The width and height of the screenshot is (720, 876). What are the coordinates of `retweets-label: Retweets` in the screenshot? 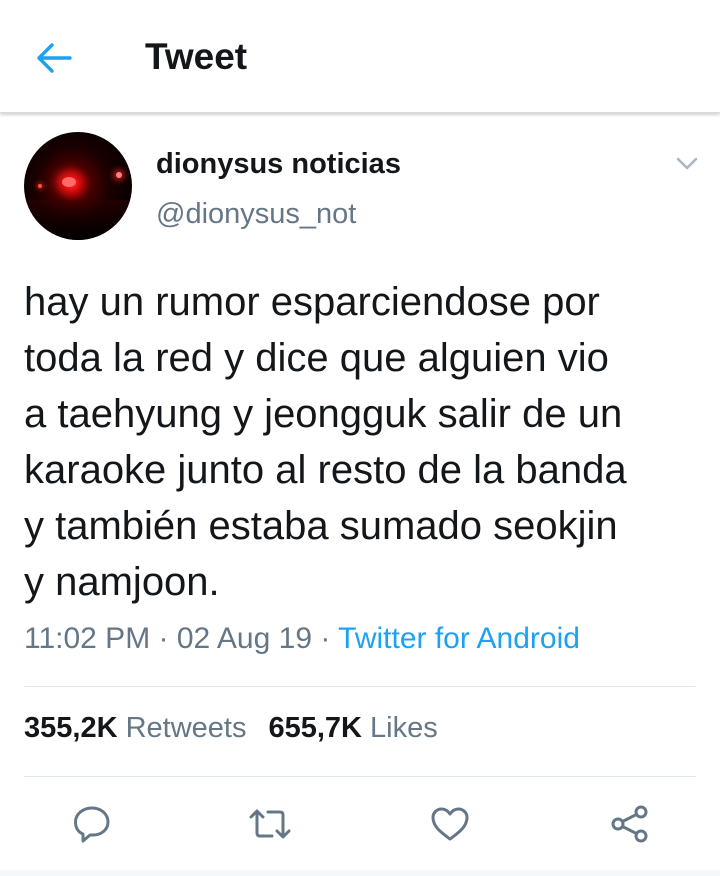 It's located at (186, 728).